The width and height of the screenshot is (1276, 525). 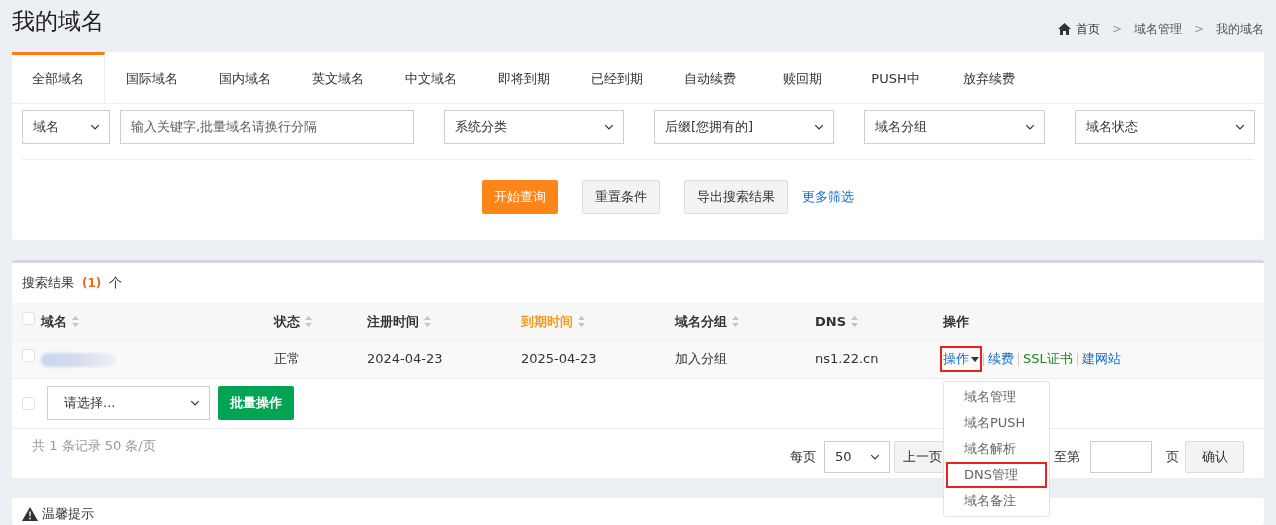 What do you see at coordinates (1001, 359) in the screenshot?
I see `action-link: 续费` at bounding box center [1001, 359].